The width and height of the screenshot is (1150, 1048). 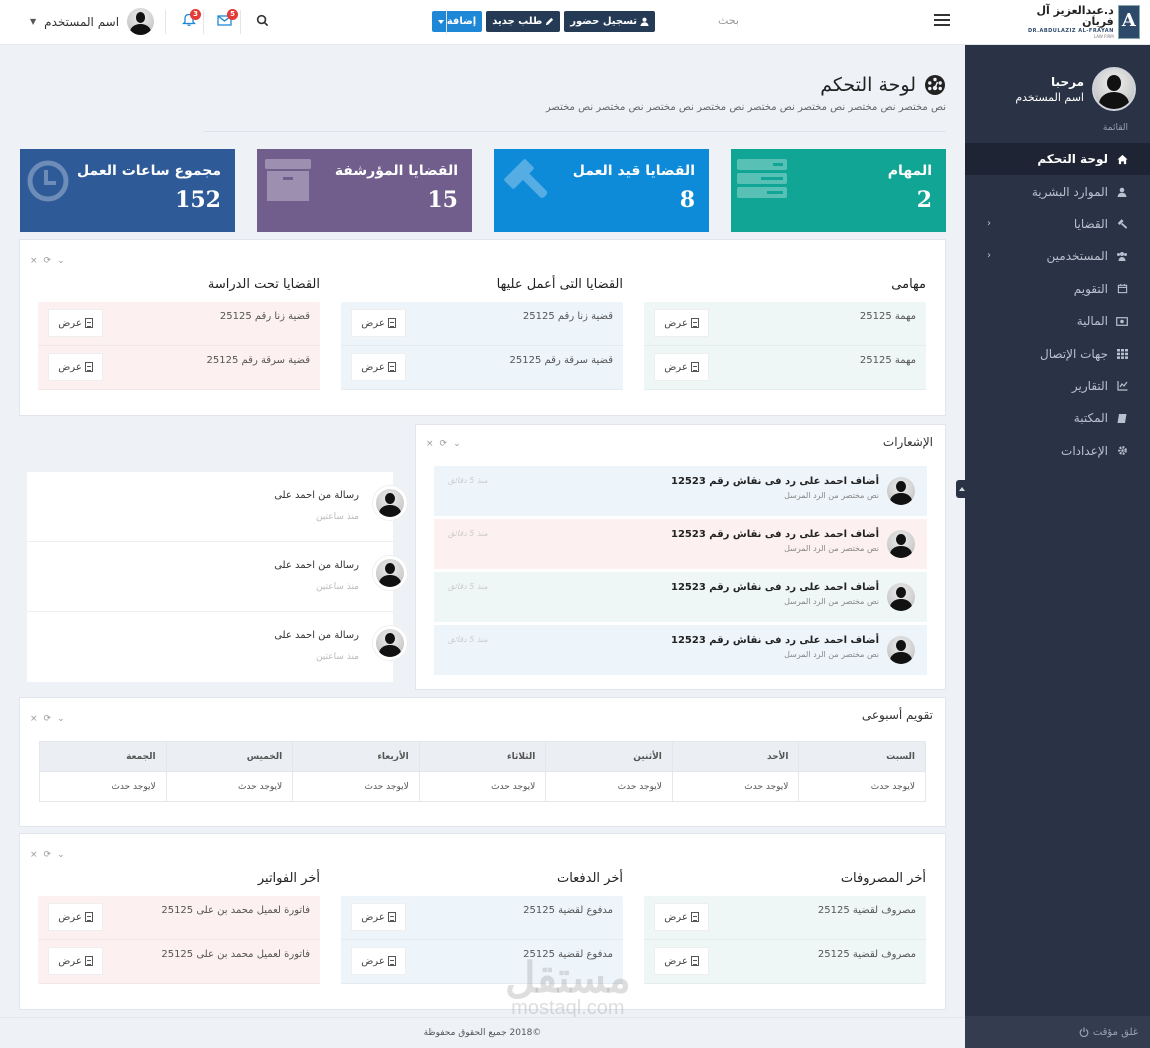 What do you see at coordinates (523, 21) in the screenshot?
I see `new-request-button: طلب جديد` at bounding box center [523, 21].